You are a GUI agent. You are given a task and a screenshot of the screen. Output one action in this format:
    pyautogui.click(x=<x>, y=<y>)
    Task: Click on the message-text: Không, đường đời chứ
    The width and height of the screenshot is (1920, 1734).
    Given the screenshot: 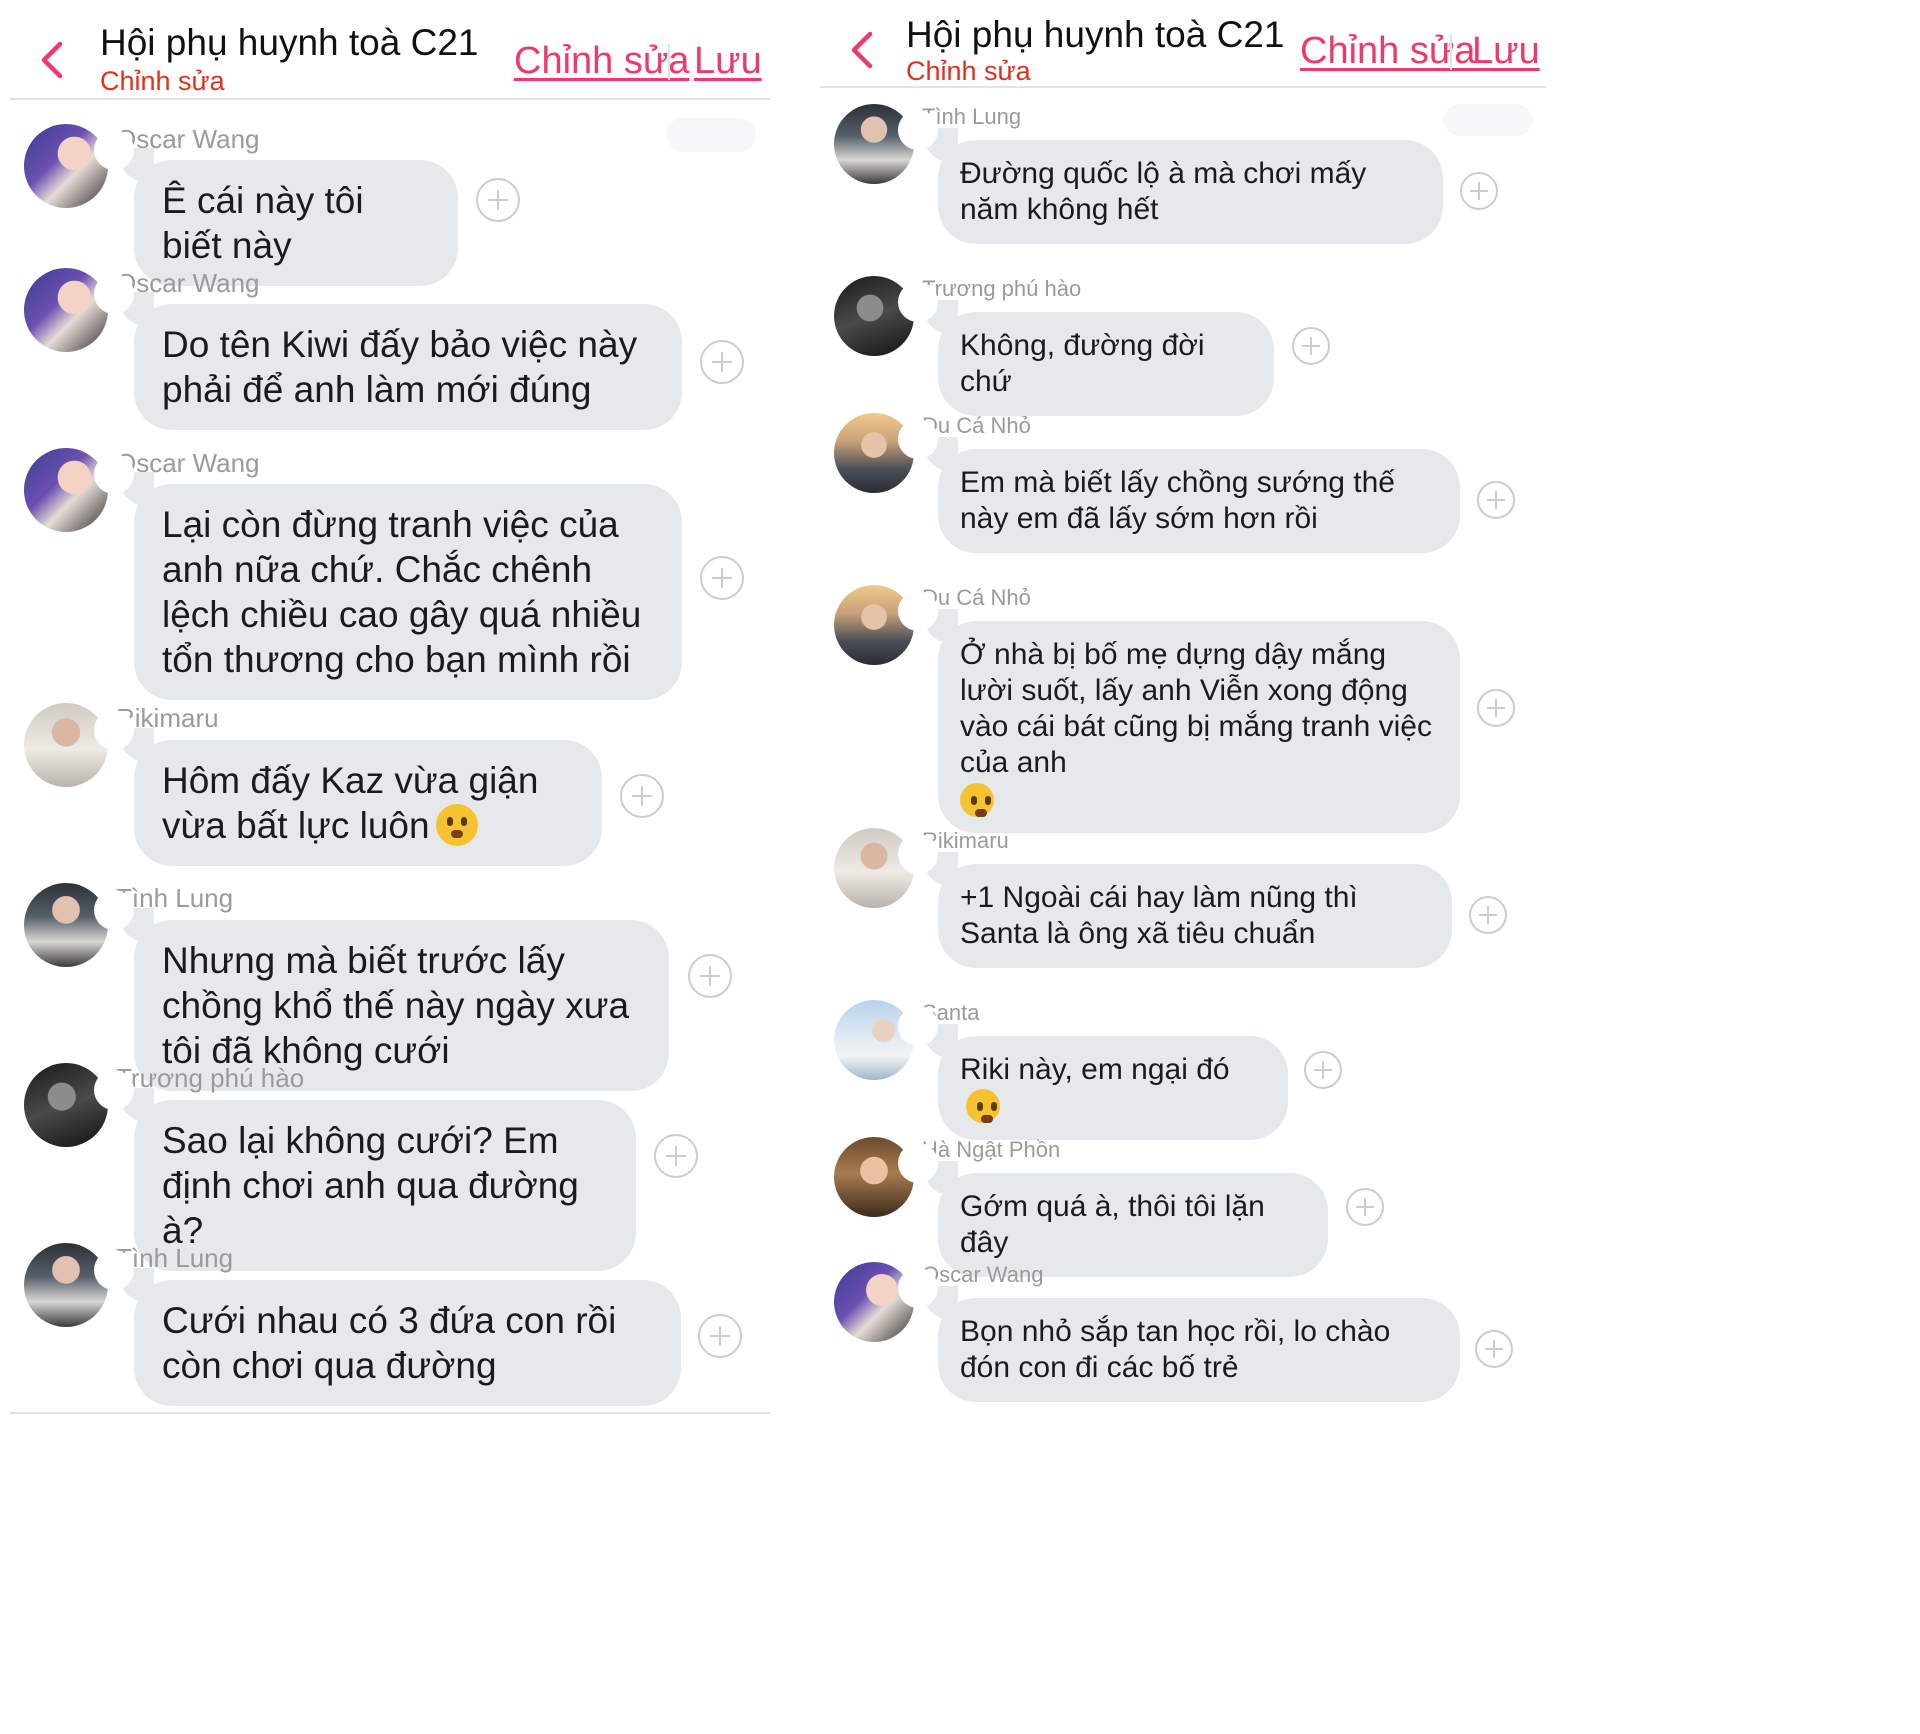 What is the action you would take?
    pyautogui.click(x=1082, y=363)
    